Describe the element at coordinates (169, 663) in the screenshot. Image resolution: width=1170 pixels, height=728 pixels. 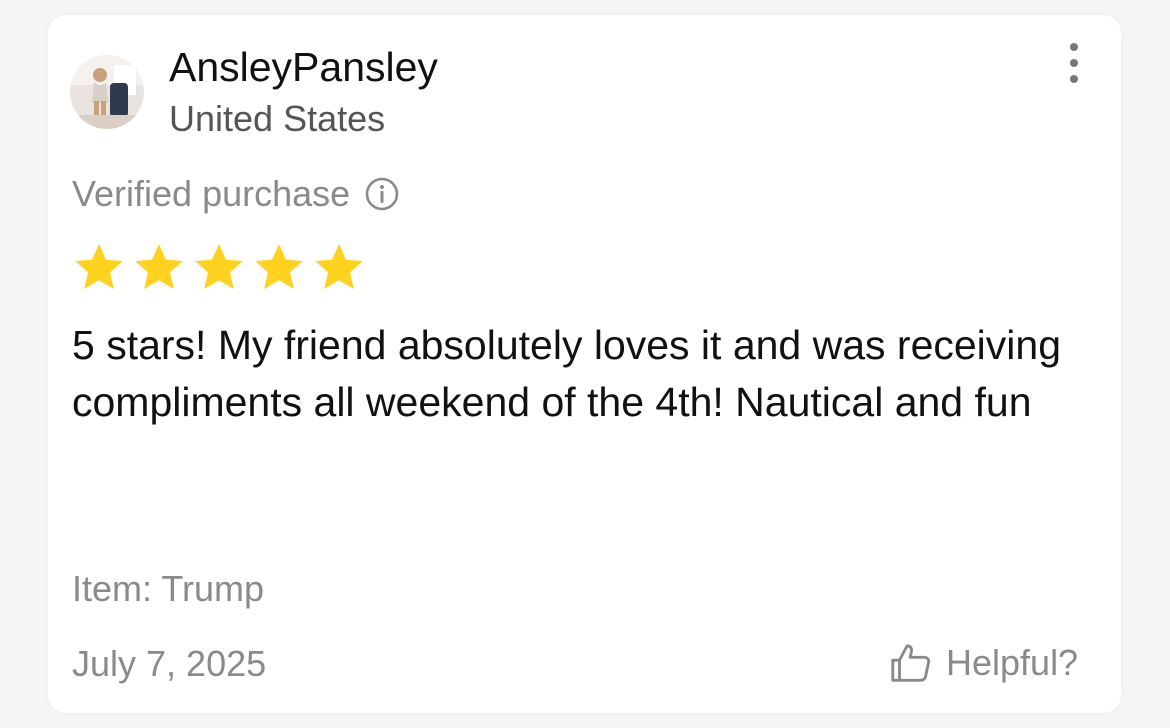
I see `review-date: July 7, 2025` at that location.